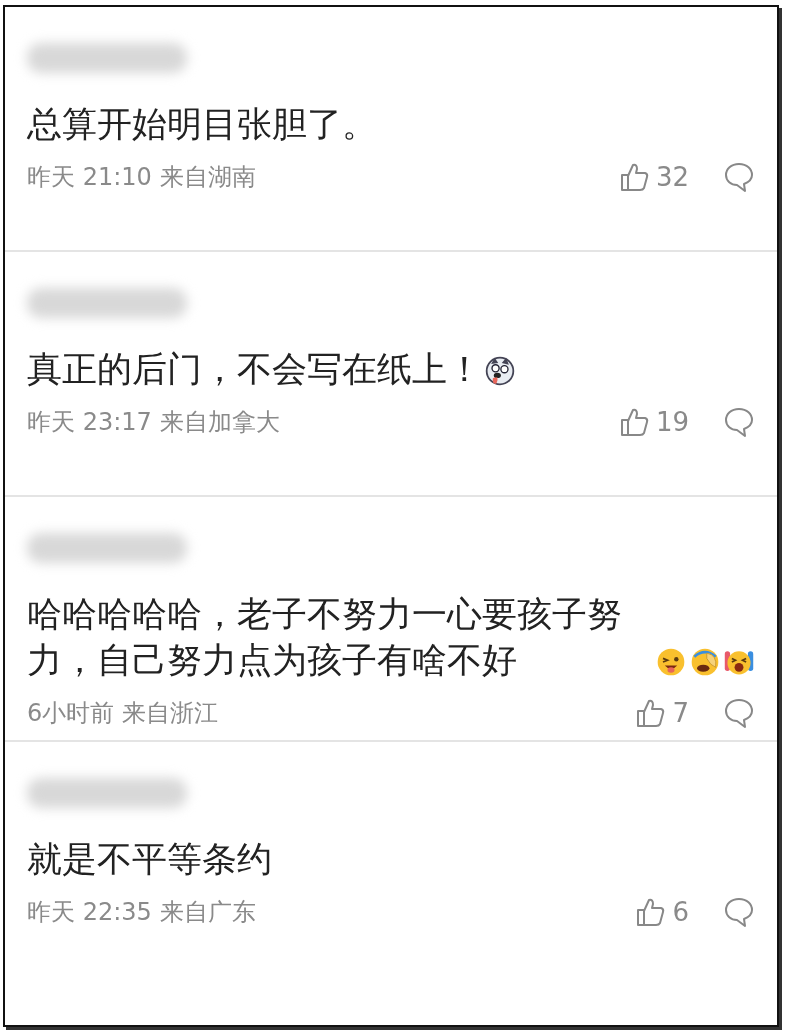 Image resolution: width=787 pixels, height=1036 pixels. Describe the element at coordinates (325, 637) in the screenshot. I see `comment-text: 哈哈哈哈哈，老子不努力一心要孩子努力，自己努力点为孩子有啥不好` at that location.